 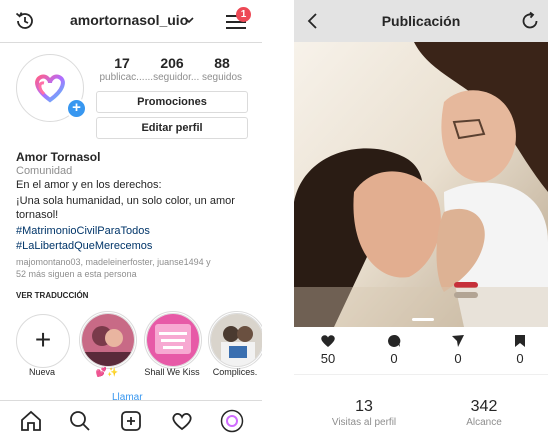 I want to click on likes-metric: 50, so click(x=328, y=350).